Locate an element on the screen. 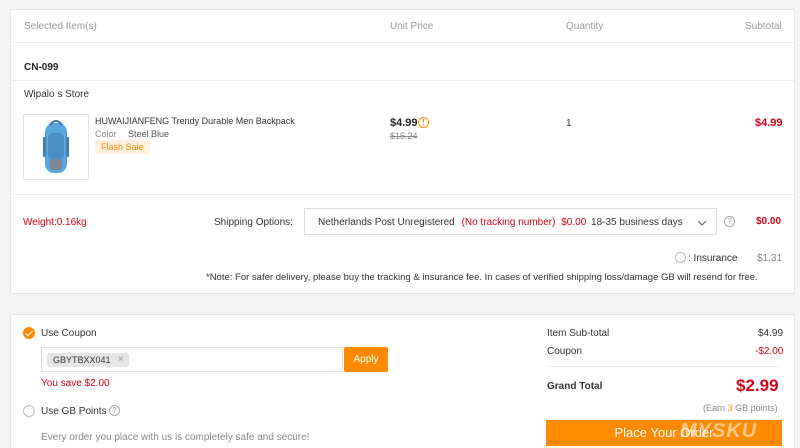  insurance-price: $1.31 is located at coordinates (770, 258).